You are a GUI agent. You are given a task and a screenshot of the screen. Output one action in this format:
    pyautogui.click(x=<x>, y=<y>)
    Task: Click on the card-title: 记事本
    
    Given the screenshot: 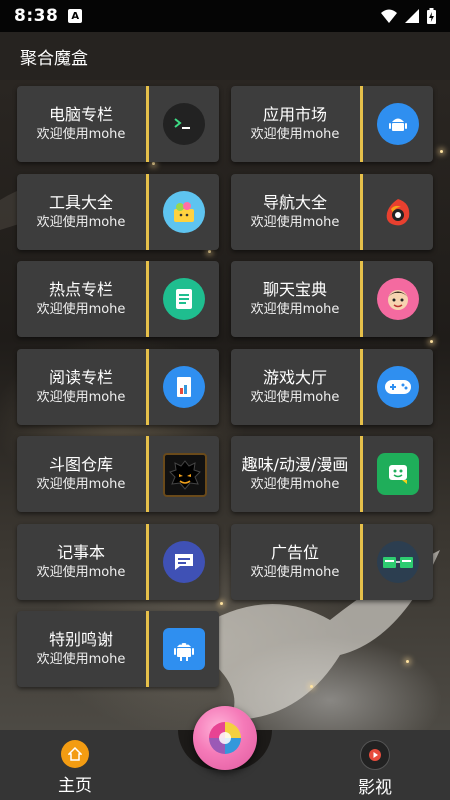 What is the action you would take?
    pyautogui.click(x=80, y=552)
    